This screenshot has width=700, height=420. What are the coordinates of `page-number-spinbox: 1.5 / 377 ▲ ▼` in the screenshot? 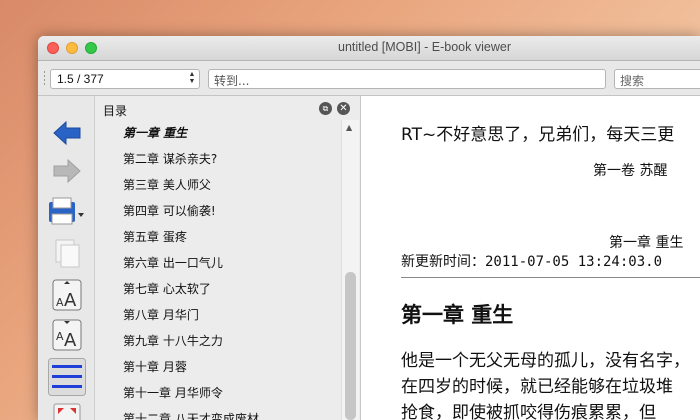 It's located at (125, 79).